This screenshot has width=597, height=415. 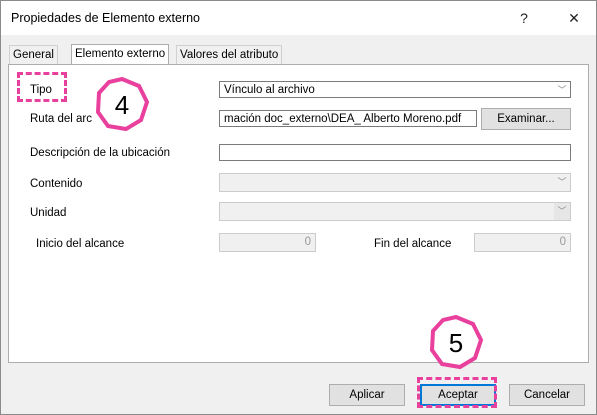 What do you see at coordinates (80, 244) in the screenshot?
I see `inicio-label: Inicio del alcance` at bounding box center [80, 244].